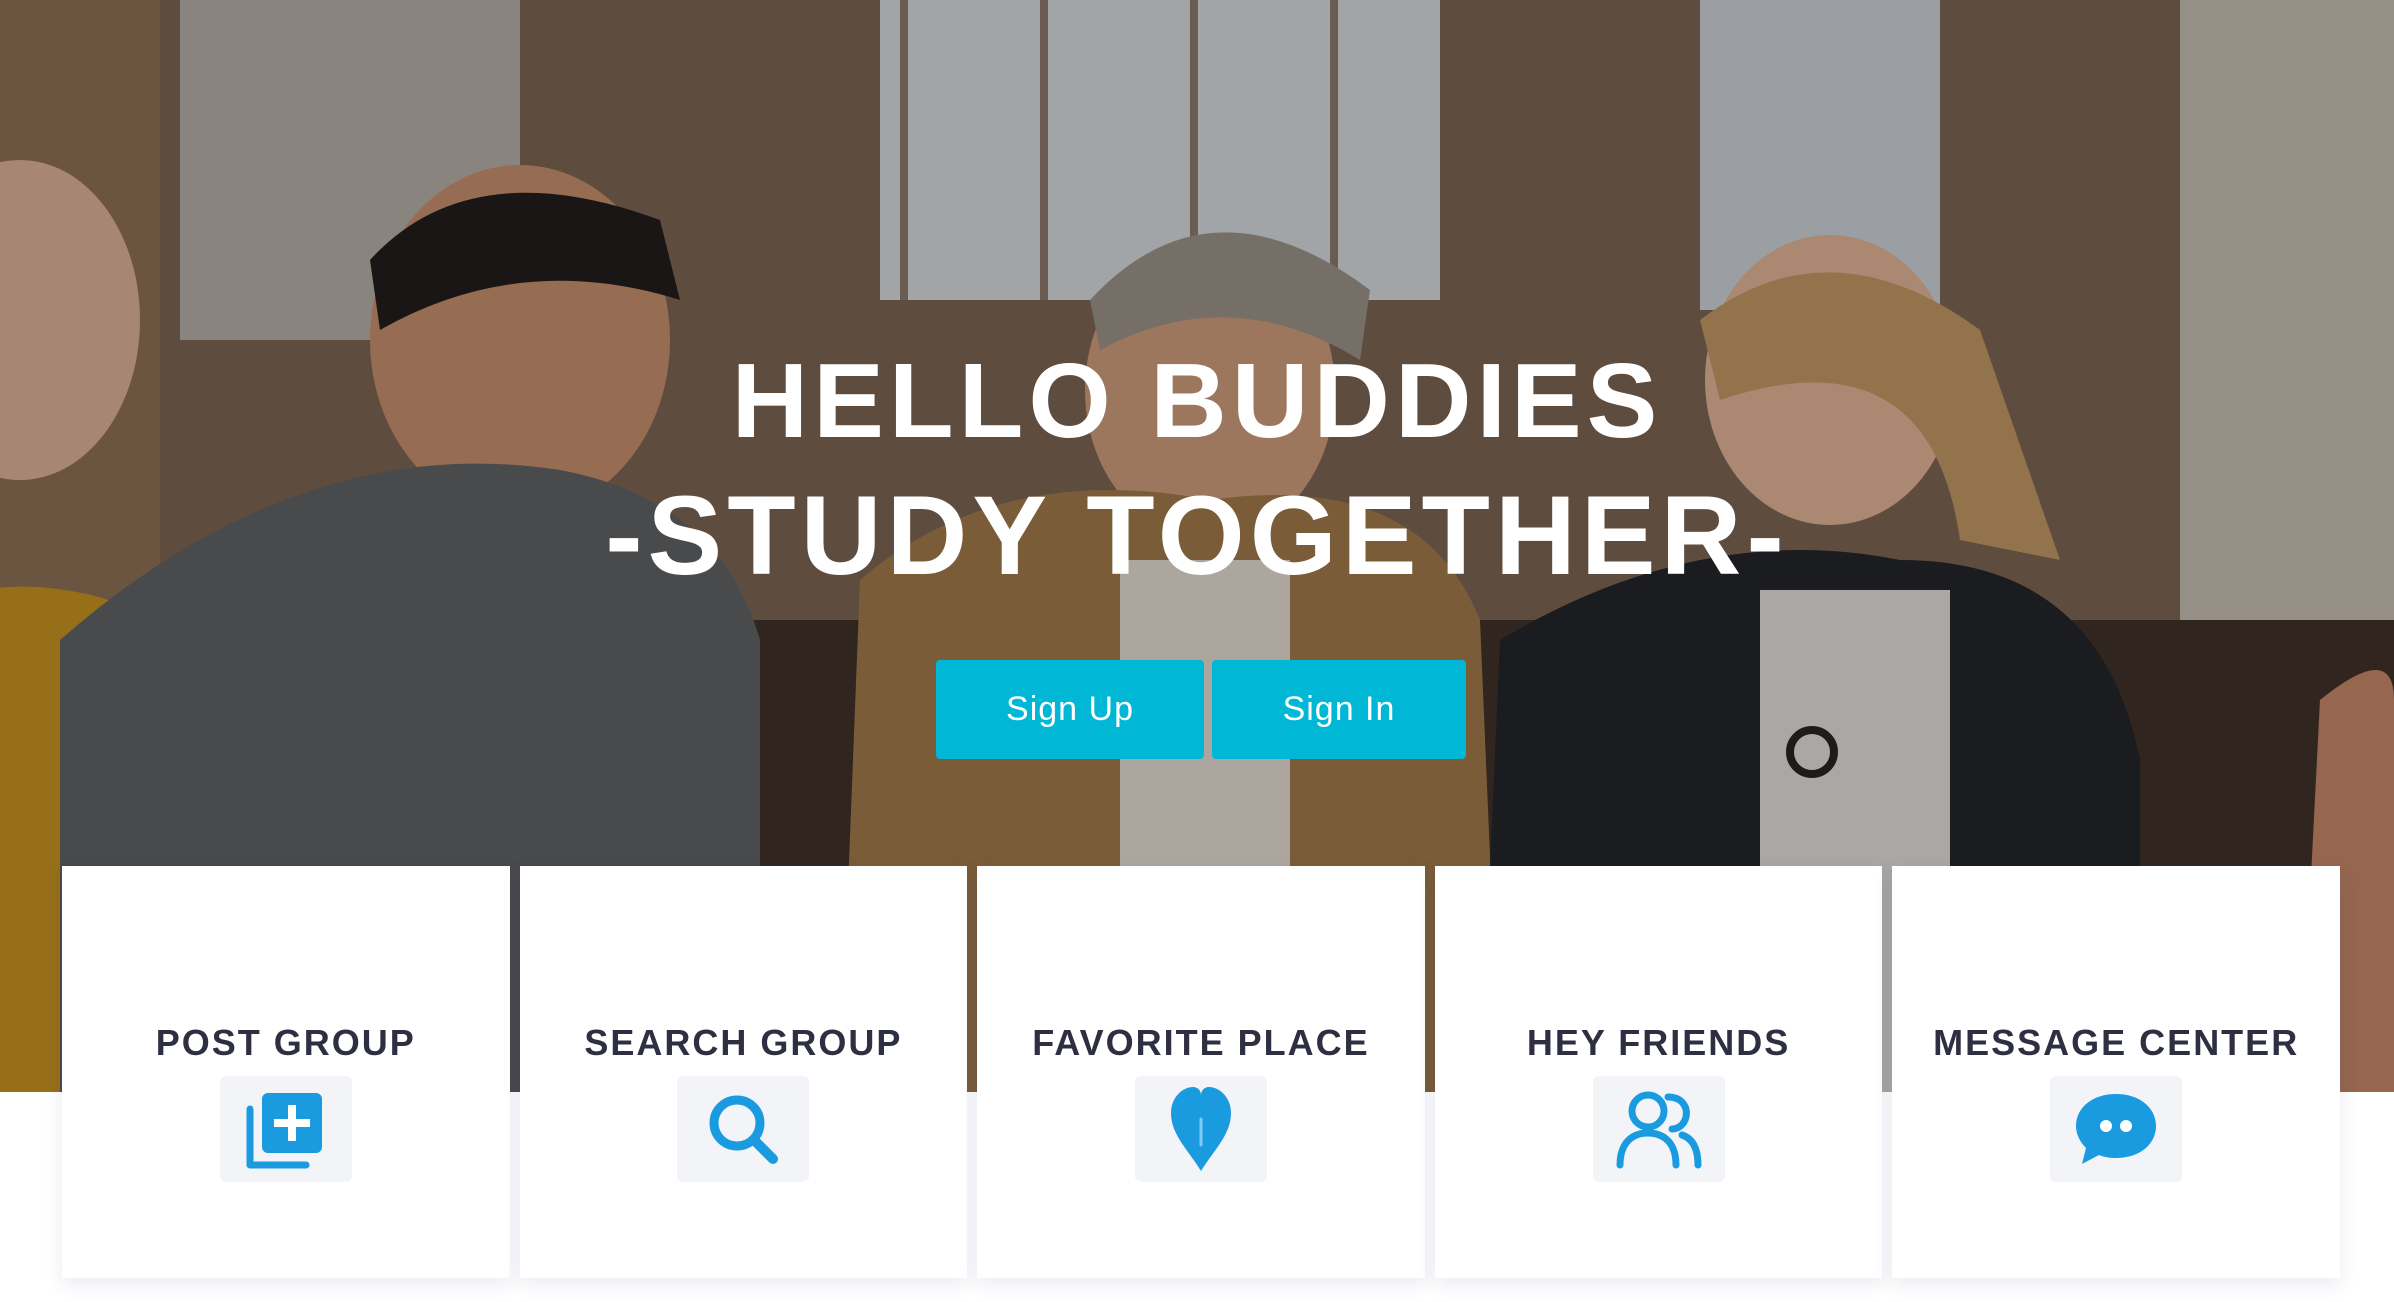  Describe the element at coordinates (285, 1129) in the screenshot. I see `post-group-icon` at that location.